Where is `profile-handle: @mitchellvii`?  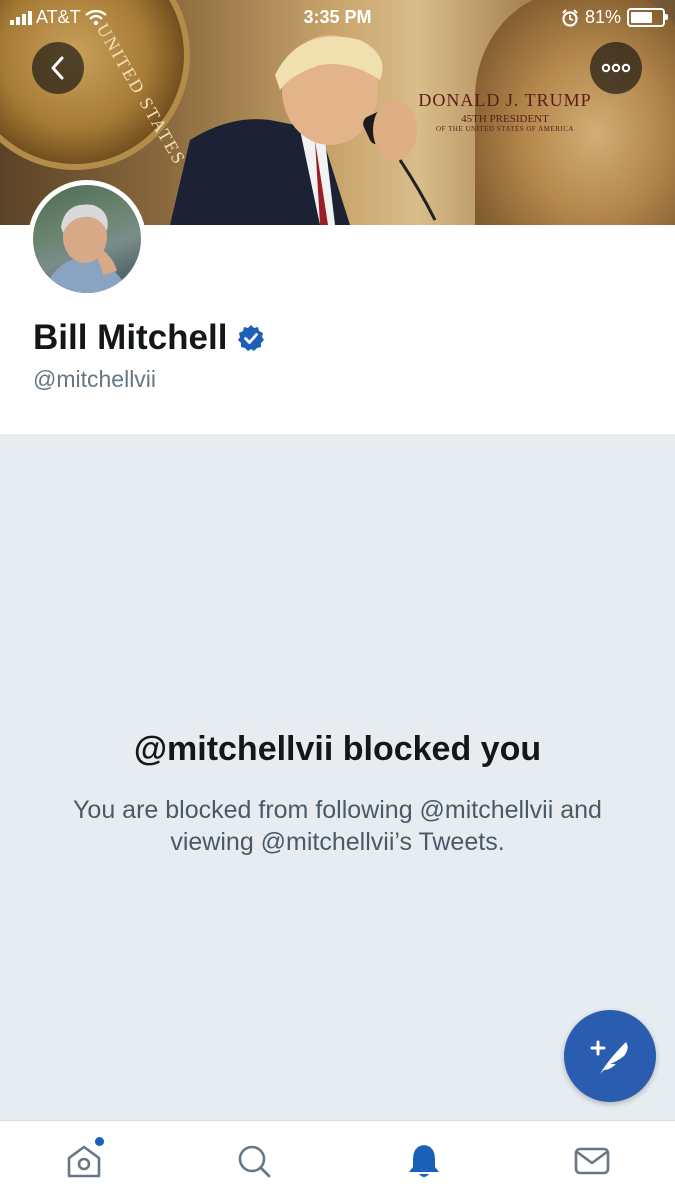
profile-handle: @mitchellvii is located at coordinates (95, 379).